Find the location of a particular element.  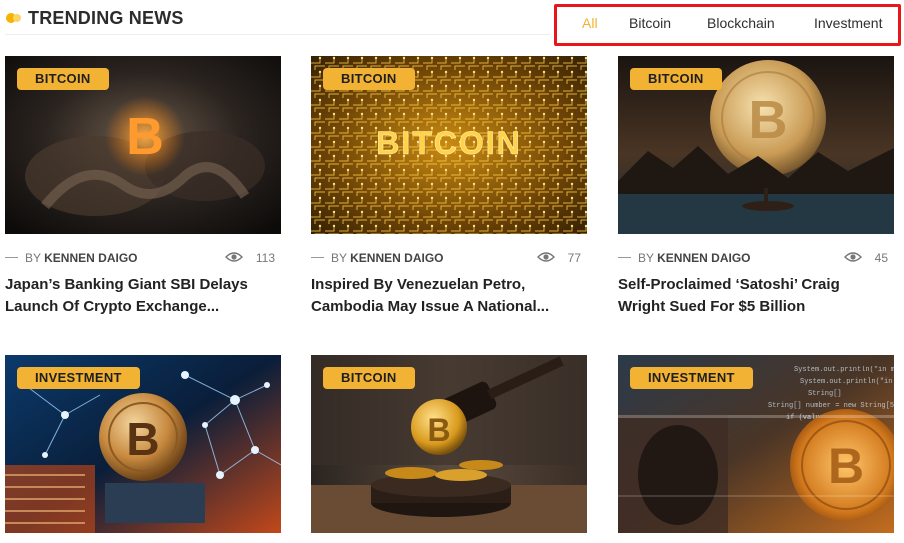

post-title-line: Wright Sued For $5 Billion is located at coordinates (756, 307).